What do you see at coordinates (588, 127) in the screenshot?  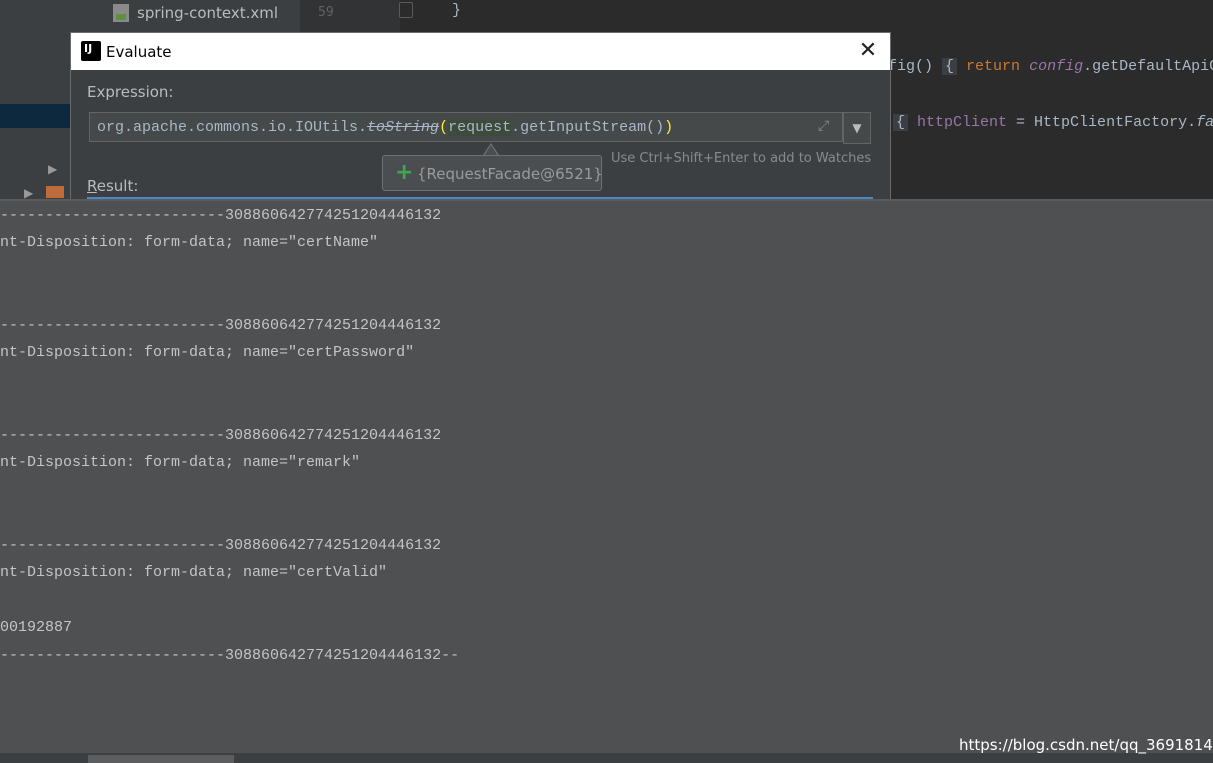 I see `expr-token: .getInputStream()` at bounding box center [588, 127].